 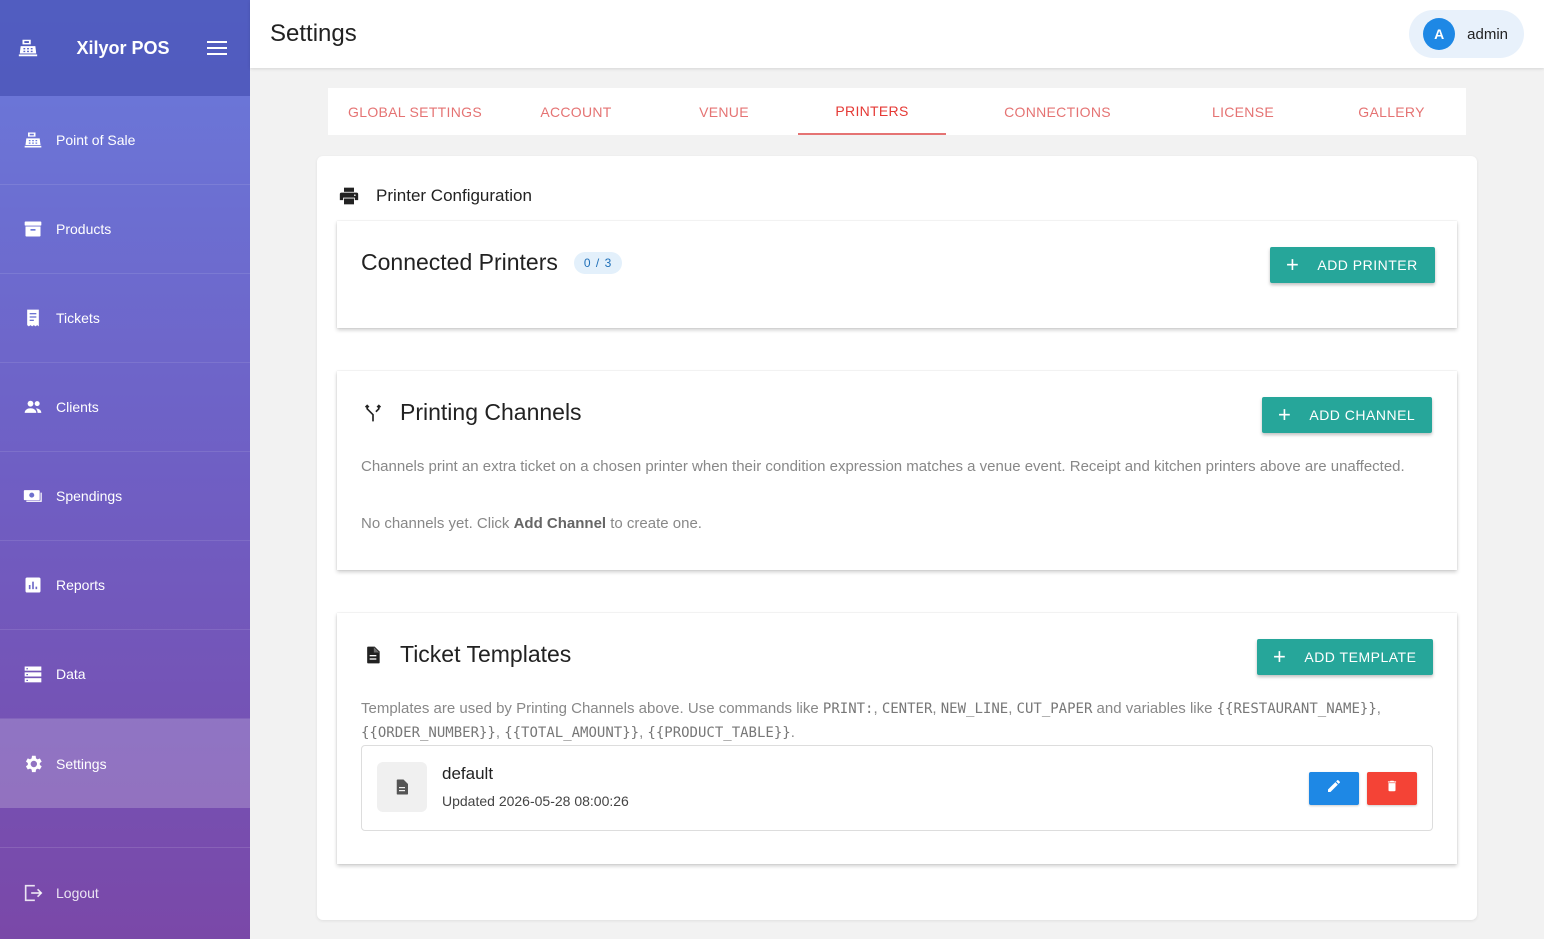 What do you see at coordinates (454, 195) in the screenshot?
I see `section-title: Printer Configuration` at bounding box center [454, 195].